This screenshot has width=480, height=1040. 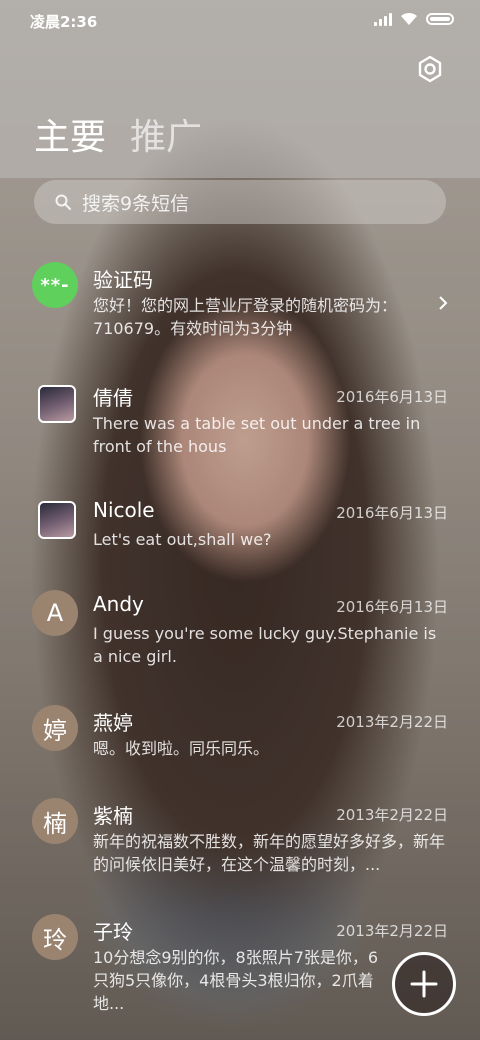 I want to click on conversation-name: 紫楠, so click(x=113, y=816).